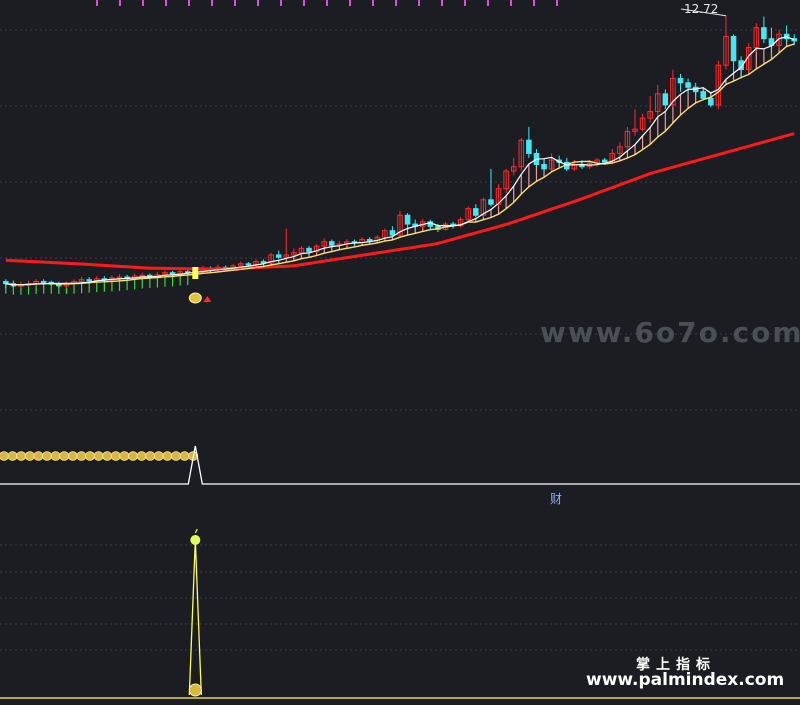 This screenshot has width=800, height=705. What do you see at coordinates (195, 540) in the screenshot?
I see `spike-top-dot` at bounding box center [195, 540].